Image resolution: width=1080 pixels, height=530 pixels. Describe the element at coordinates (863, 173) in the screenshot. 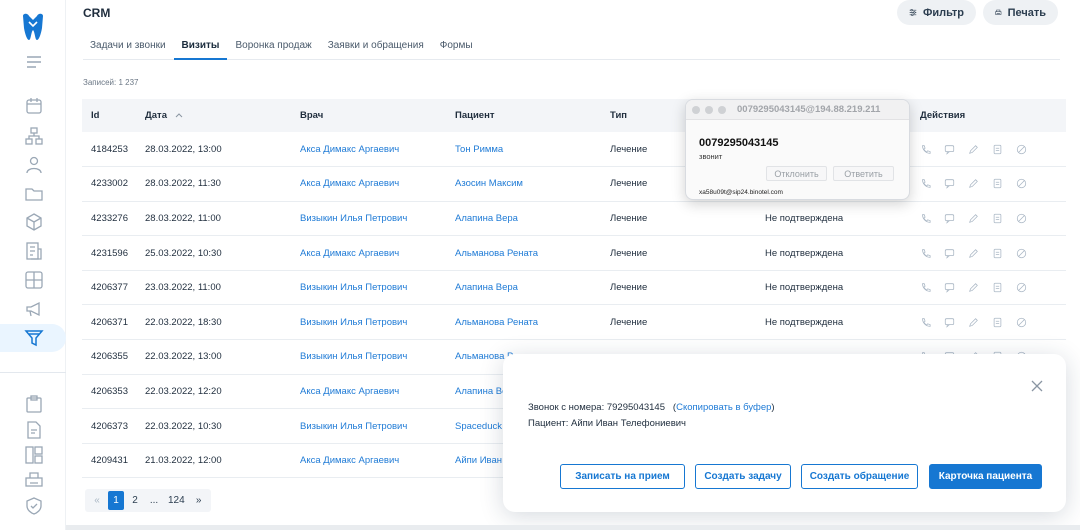

I see `answer-button: Ответить` at that location.